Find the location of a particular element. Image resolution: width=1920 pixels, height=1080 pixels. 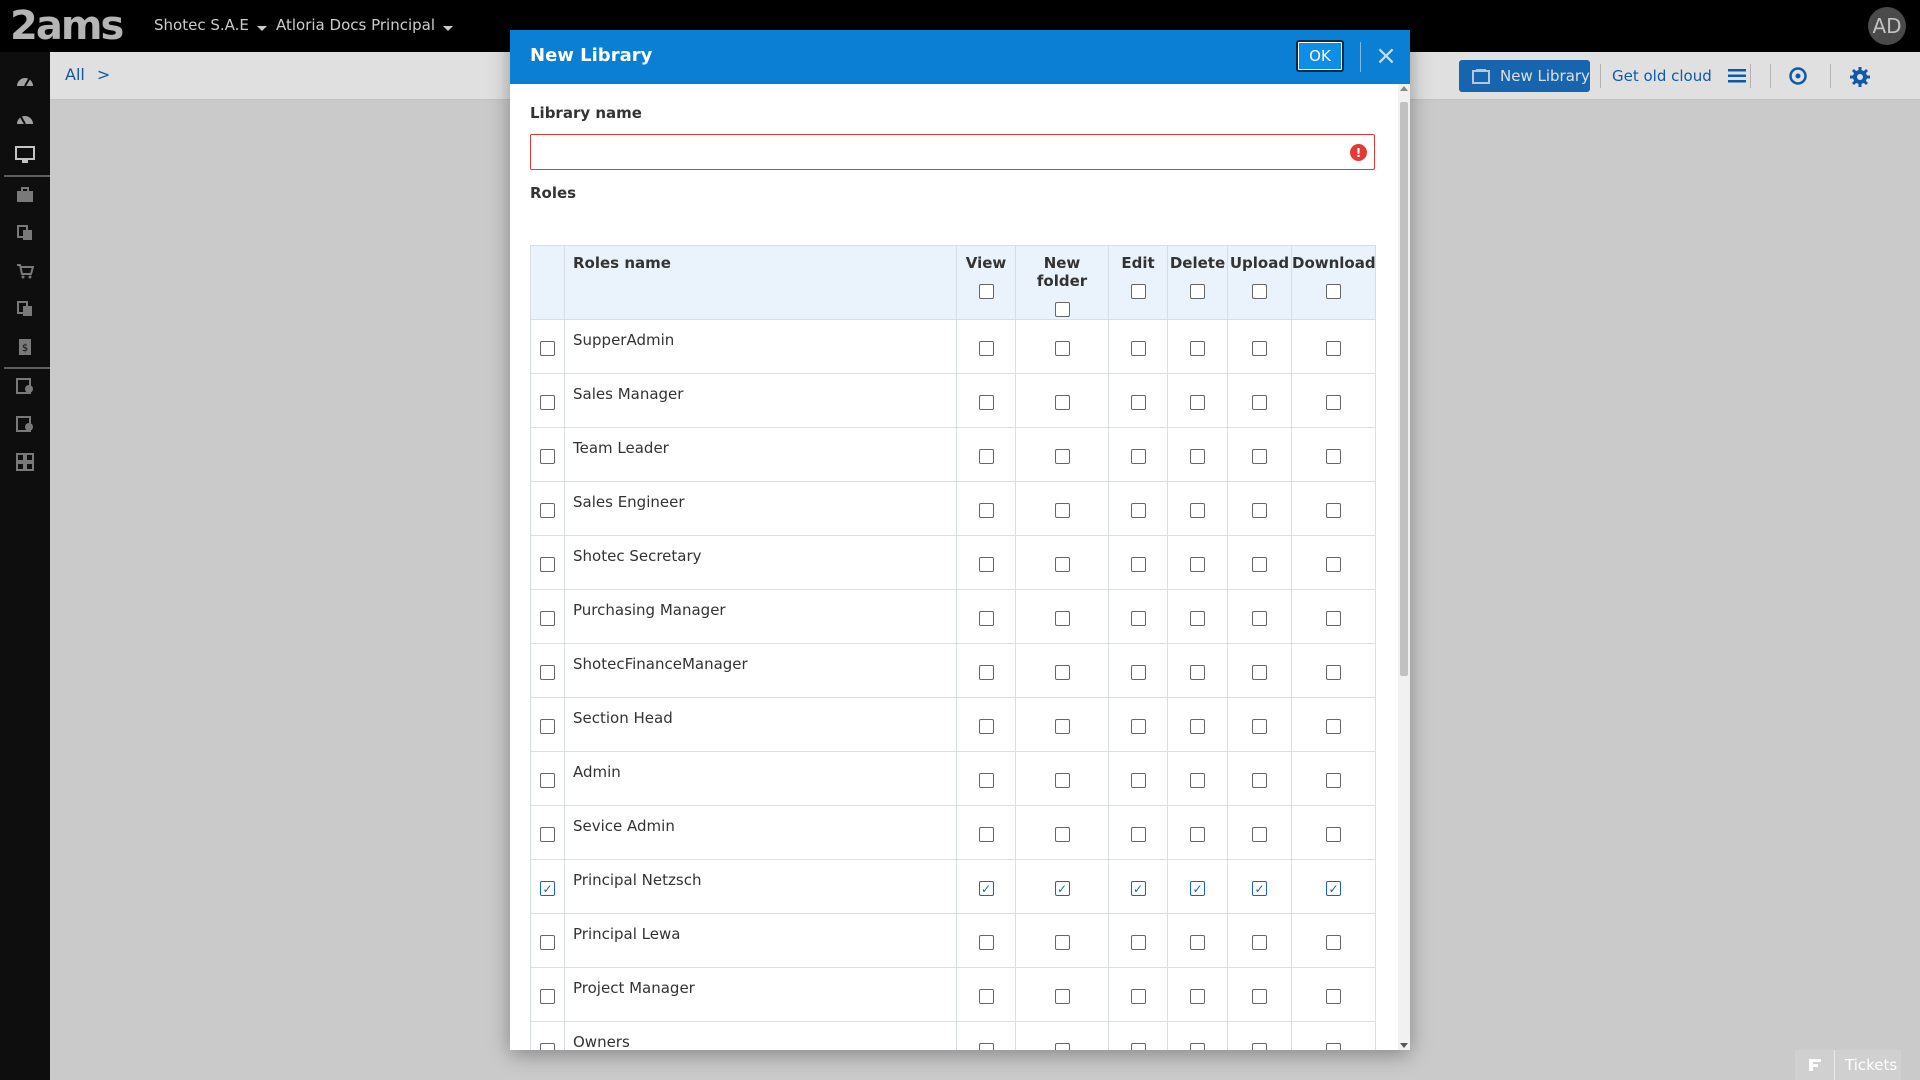

select-all-download-checkbox is located at coordinates (1333, 291).